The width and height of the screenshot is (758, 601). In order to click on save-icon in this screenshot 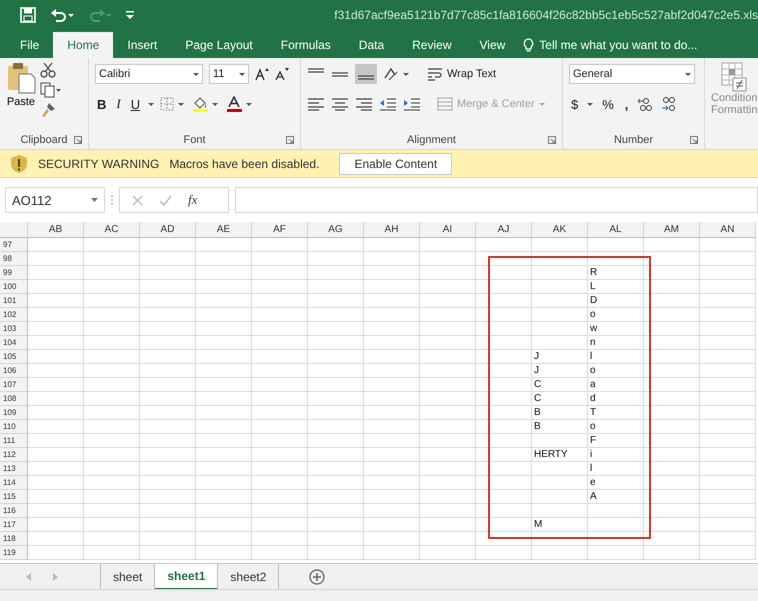, I will do `click(28, 15)`.